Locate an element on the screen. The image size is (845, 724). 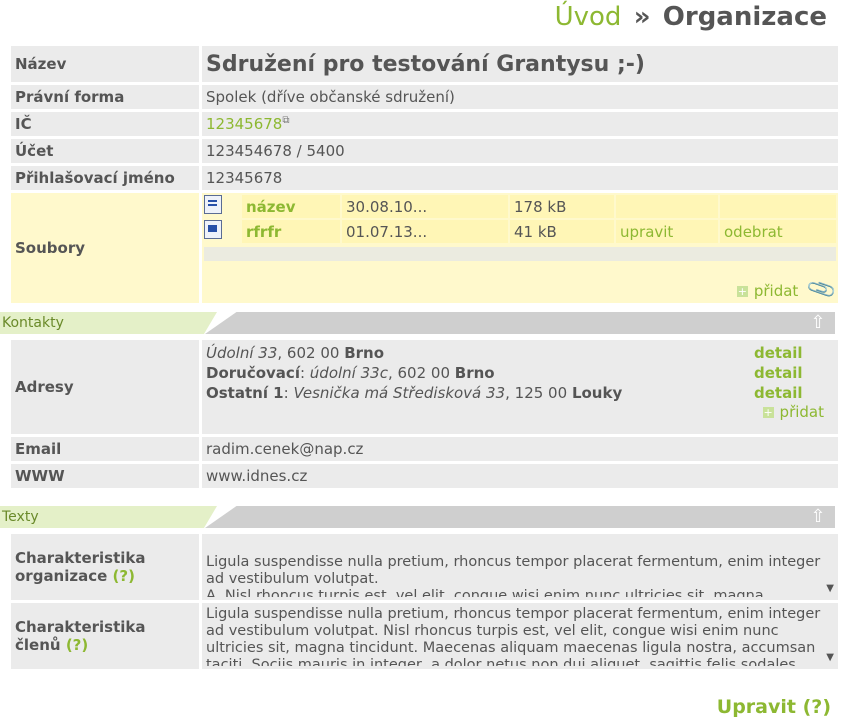
breadcrumb-home-link: Úvod is located at coordinates (588, 17).